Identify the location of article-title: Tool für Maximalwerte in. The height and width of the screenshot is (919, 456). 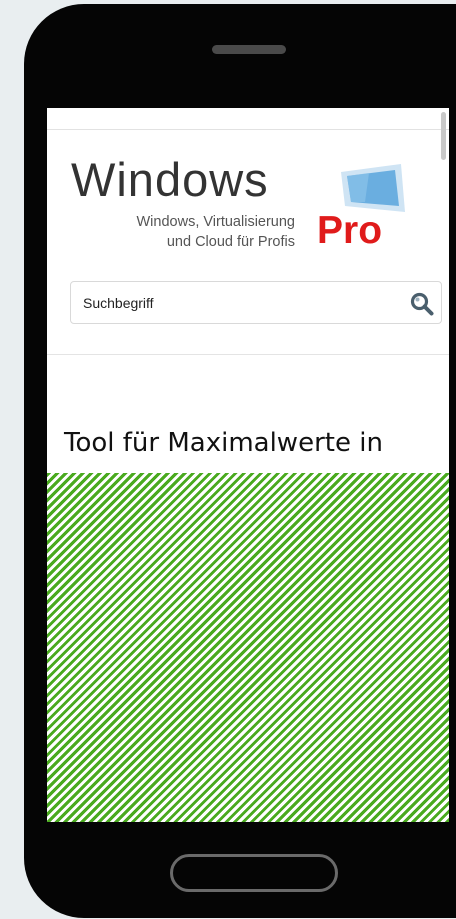
(254, 443).